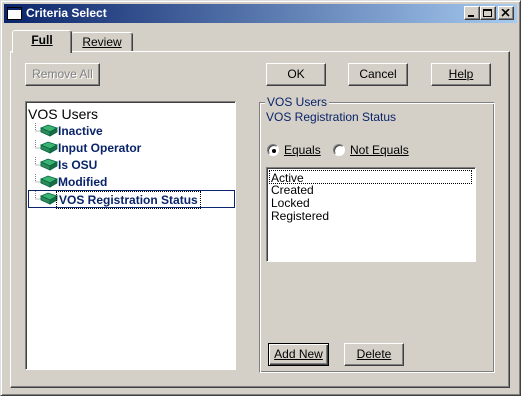 This screenshot has height=396, width=521. I want to click on delete-label: Delete, so click(374, 354).